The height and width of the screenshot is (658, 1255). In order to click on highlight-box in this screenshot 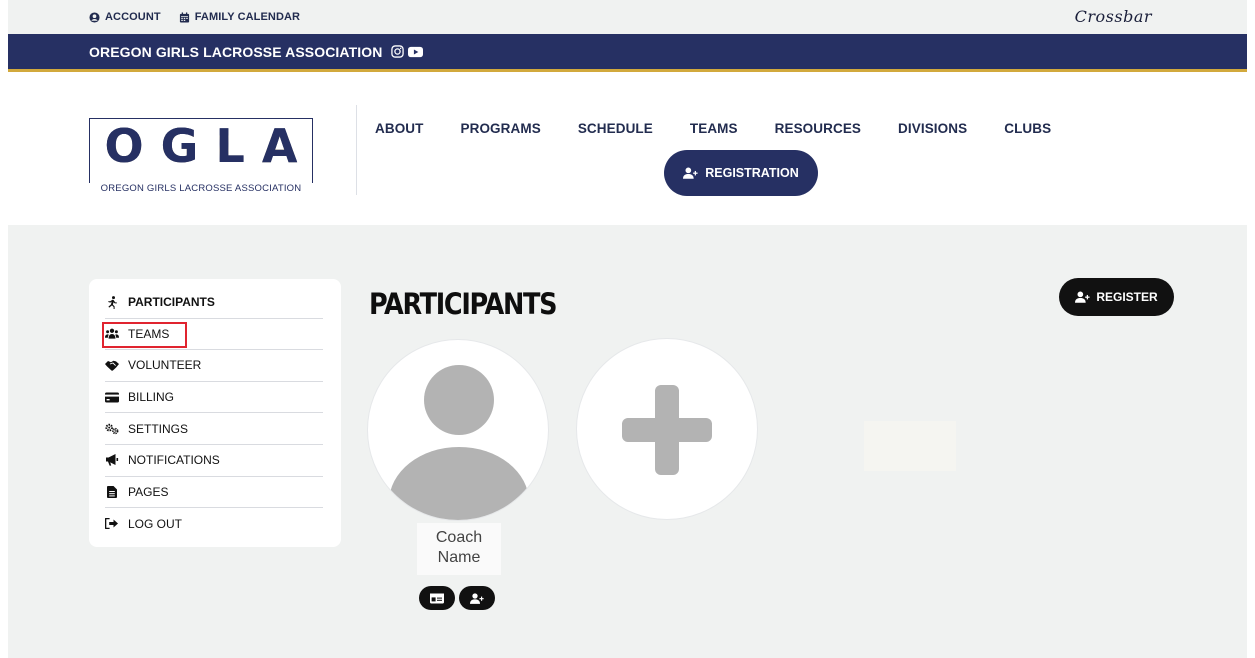, I will do `click(144, 334)`.